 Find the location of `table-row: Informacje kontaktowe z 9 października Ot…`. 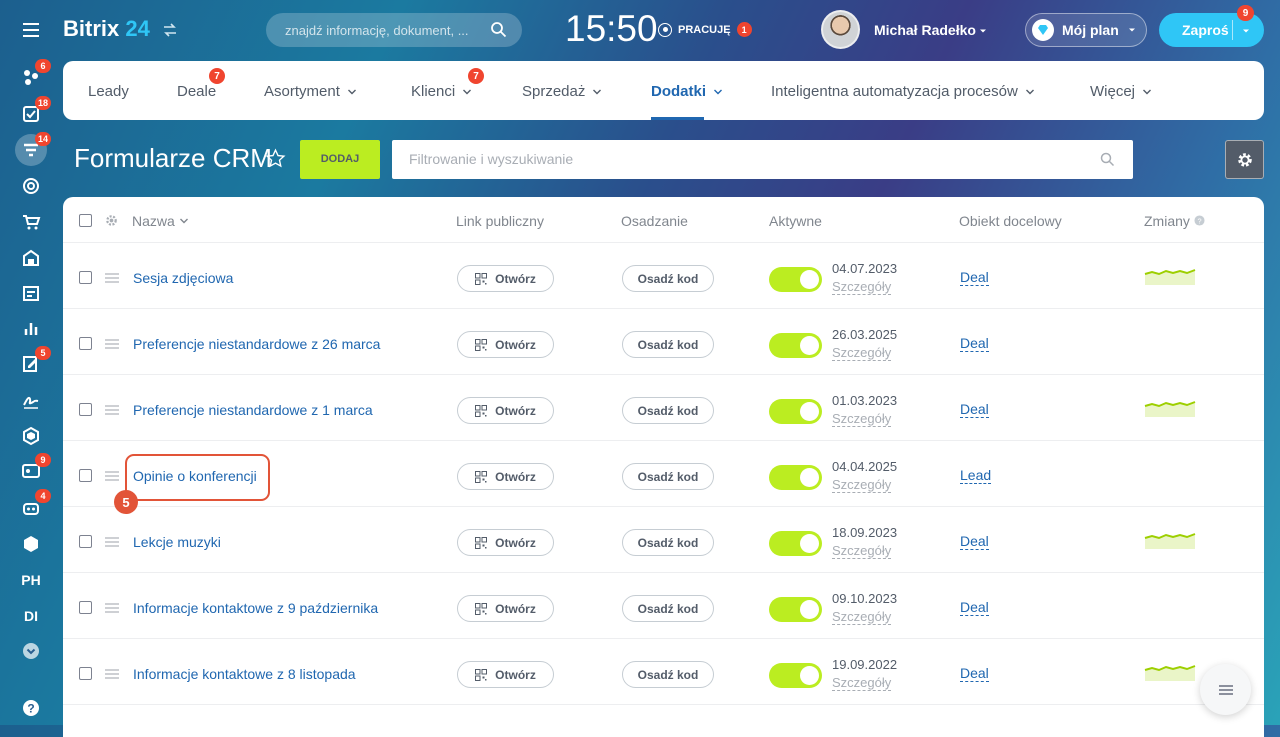

table-row: Informacje kontaktowe z 9 października Ot… is located at coordinates (663, 606).